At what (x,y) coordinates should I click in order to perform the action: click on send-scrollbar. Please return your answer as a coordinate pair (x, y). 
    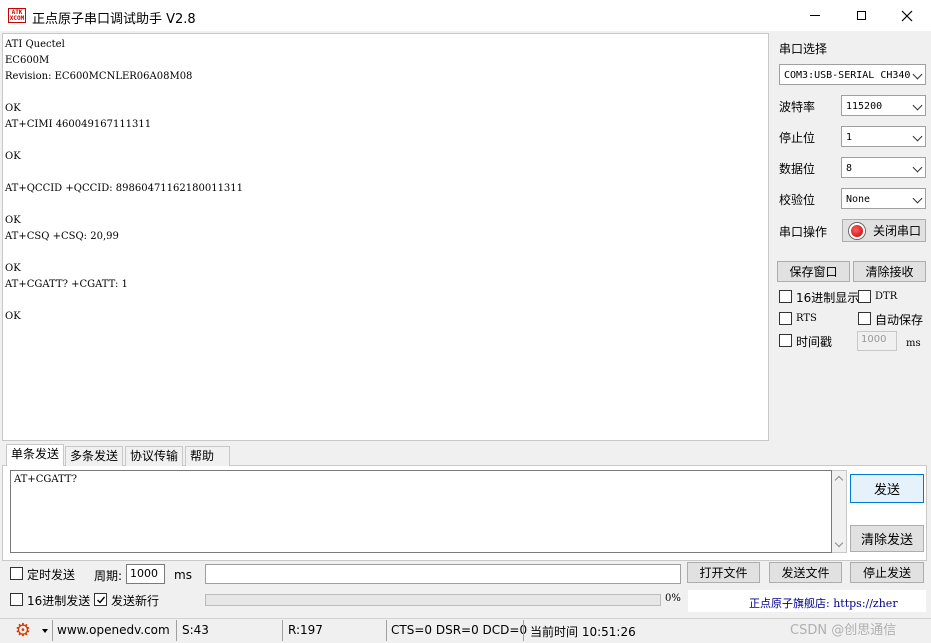
    Looking at the image, I should click on (839, 511).